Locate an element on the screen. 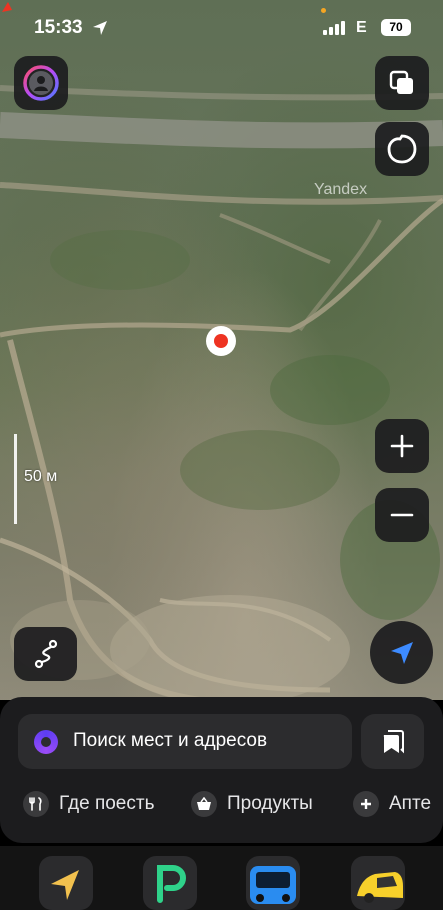 The width and height of the screenshot is (443, 910). zoom-out-button is located at coordinates (402, 515).